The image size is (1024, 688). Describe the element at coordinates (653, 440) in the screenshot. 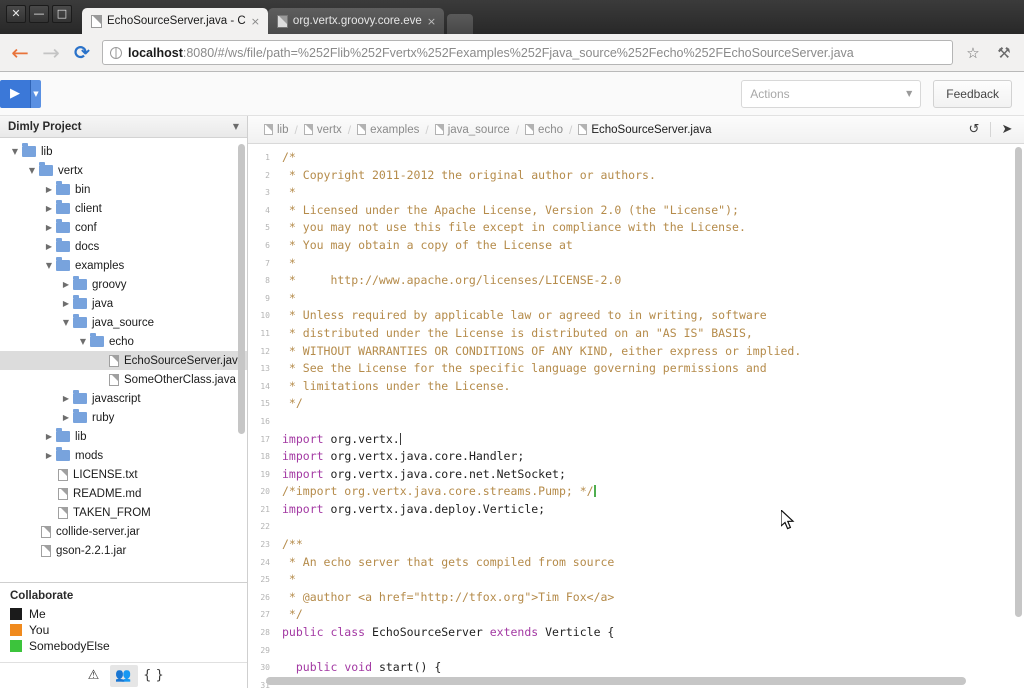

I see `code-line: import org.vertx.` at that location.